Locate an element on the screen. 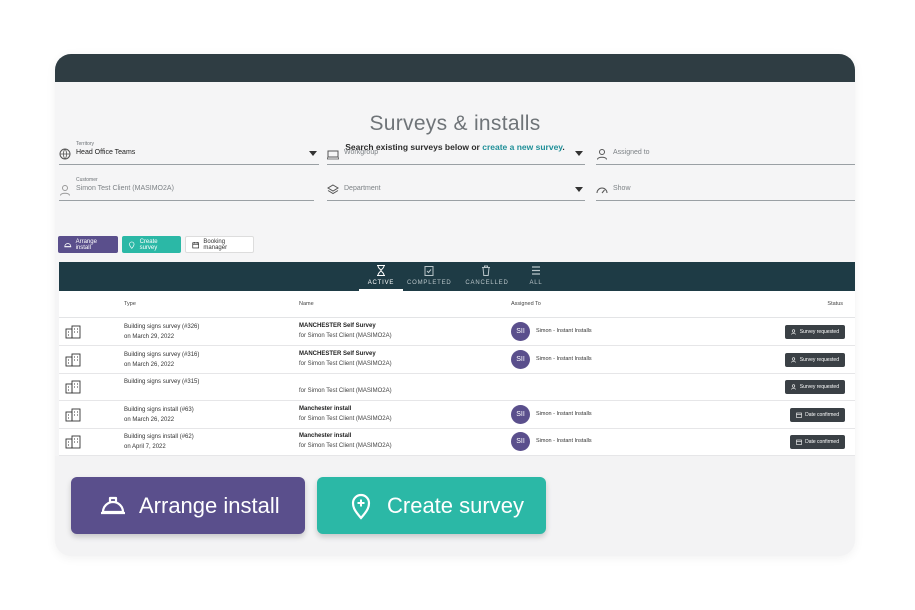 Image resolution: width=915 pixels, height=610 pixels. territory-select: Territory Head Office Teams is located at coordinates (189, 152).